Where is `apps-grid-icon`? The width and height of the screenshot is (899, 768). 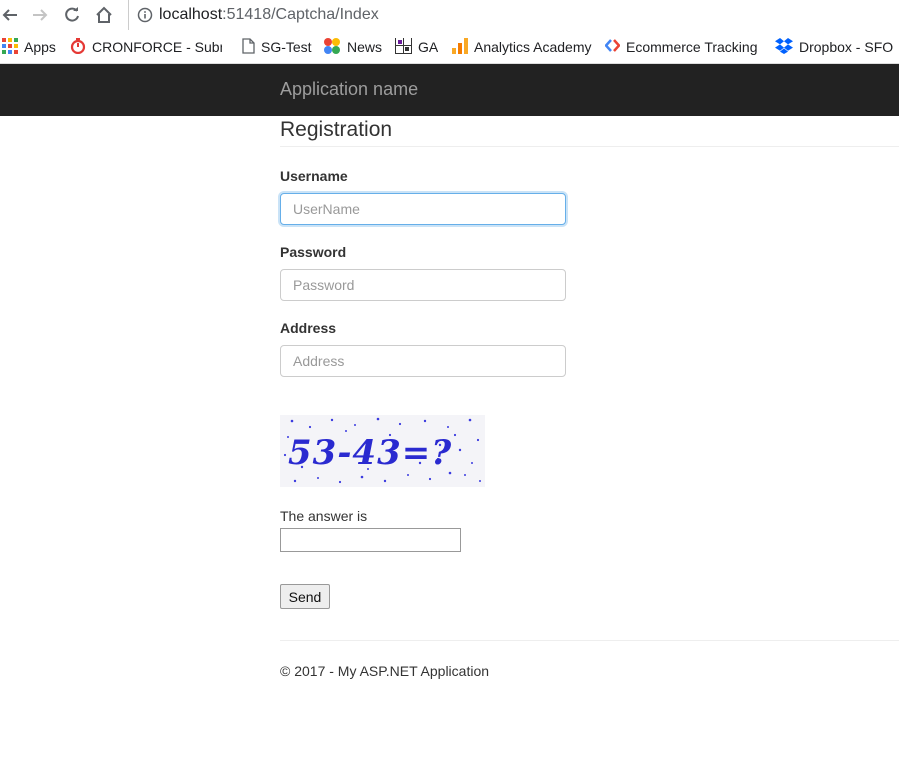 apps-grid-icon is located at coordinates (10, 47).